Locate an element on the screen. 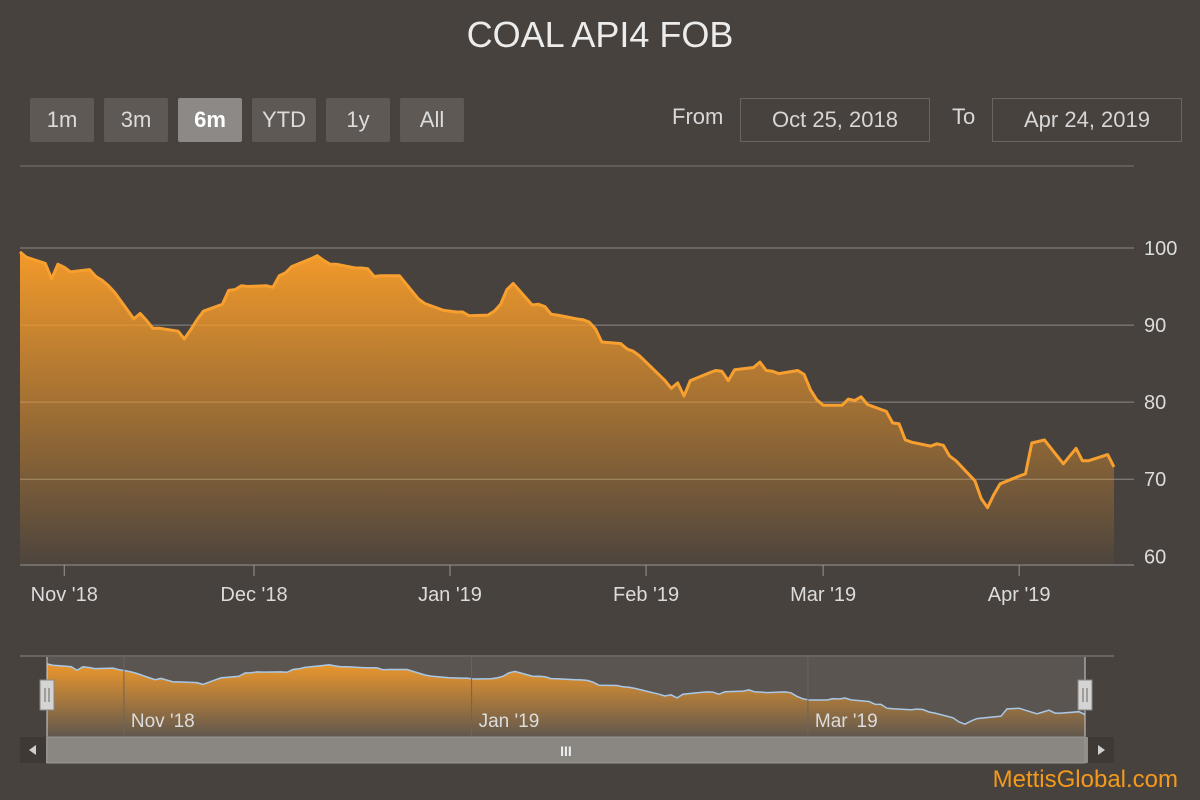  y-tick-label: 60 is located at coordinates (1155, 557).